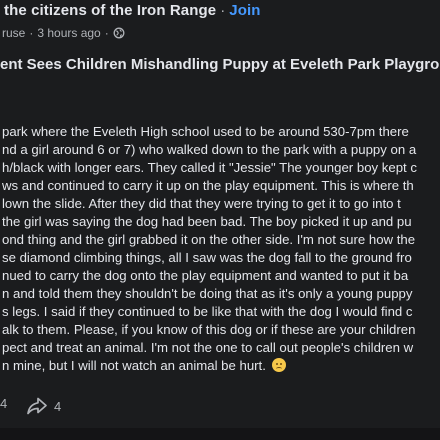  I want to click on share-arrow-icon, so click(37, 406).